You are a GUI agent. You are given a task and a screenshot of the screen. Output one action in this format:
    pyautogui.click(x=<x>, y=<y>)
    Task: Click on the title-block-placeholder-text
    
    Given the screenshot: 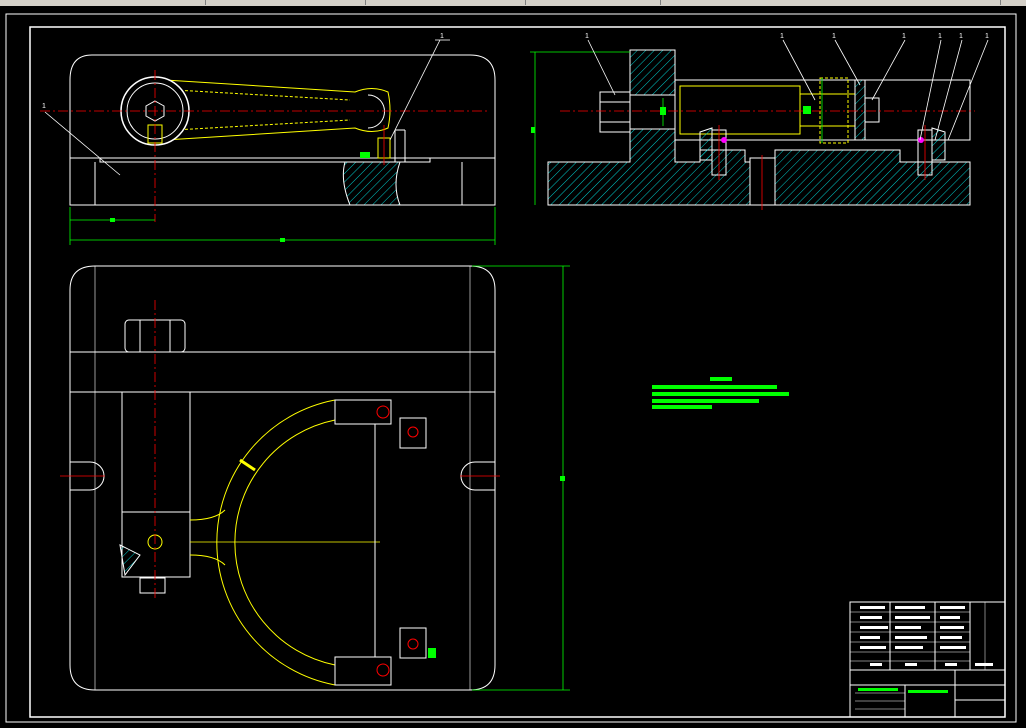 What is the action you would take?
    pyautogui.click(x=925, y=649)
    